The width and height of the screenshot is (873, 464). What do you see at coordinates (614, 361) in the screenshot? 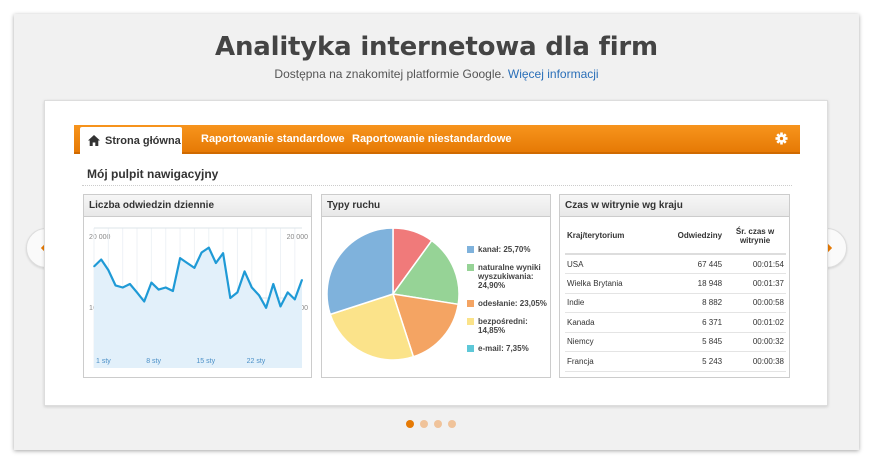
I see `cell-country: Francja` at bounding box center [614, 361].